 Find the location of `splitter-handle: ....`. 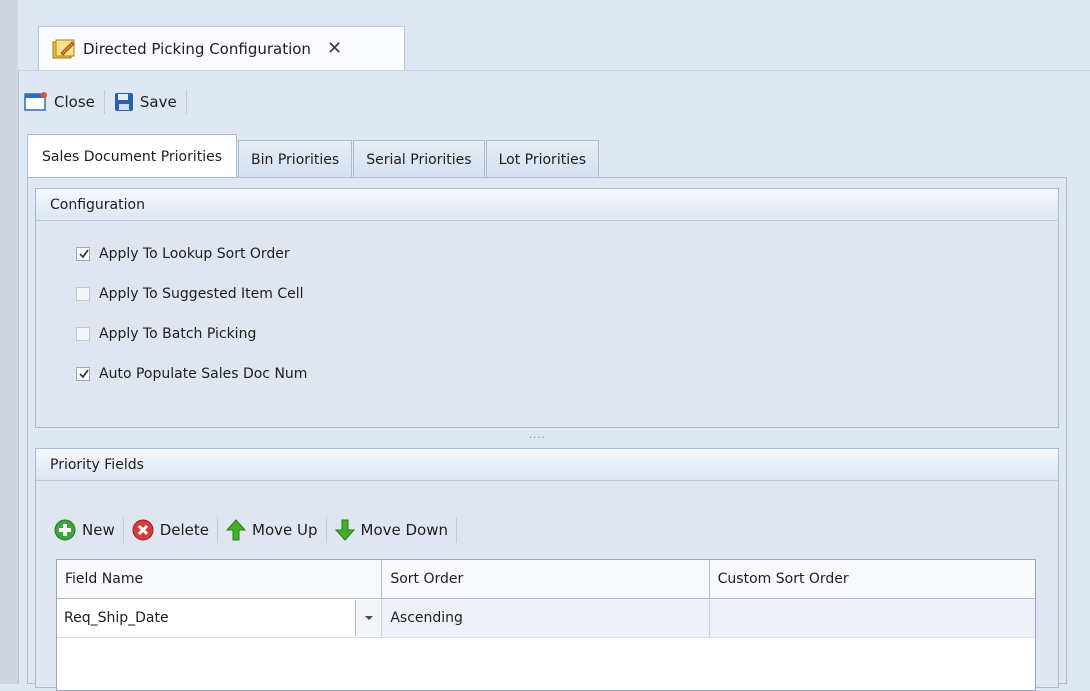

splitter-handle: .... is located at coordinates (537, 435).